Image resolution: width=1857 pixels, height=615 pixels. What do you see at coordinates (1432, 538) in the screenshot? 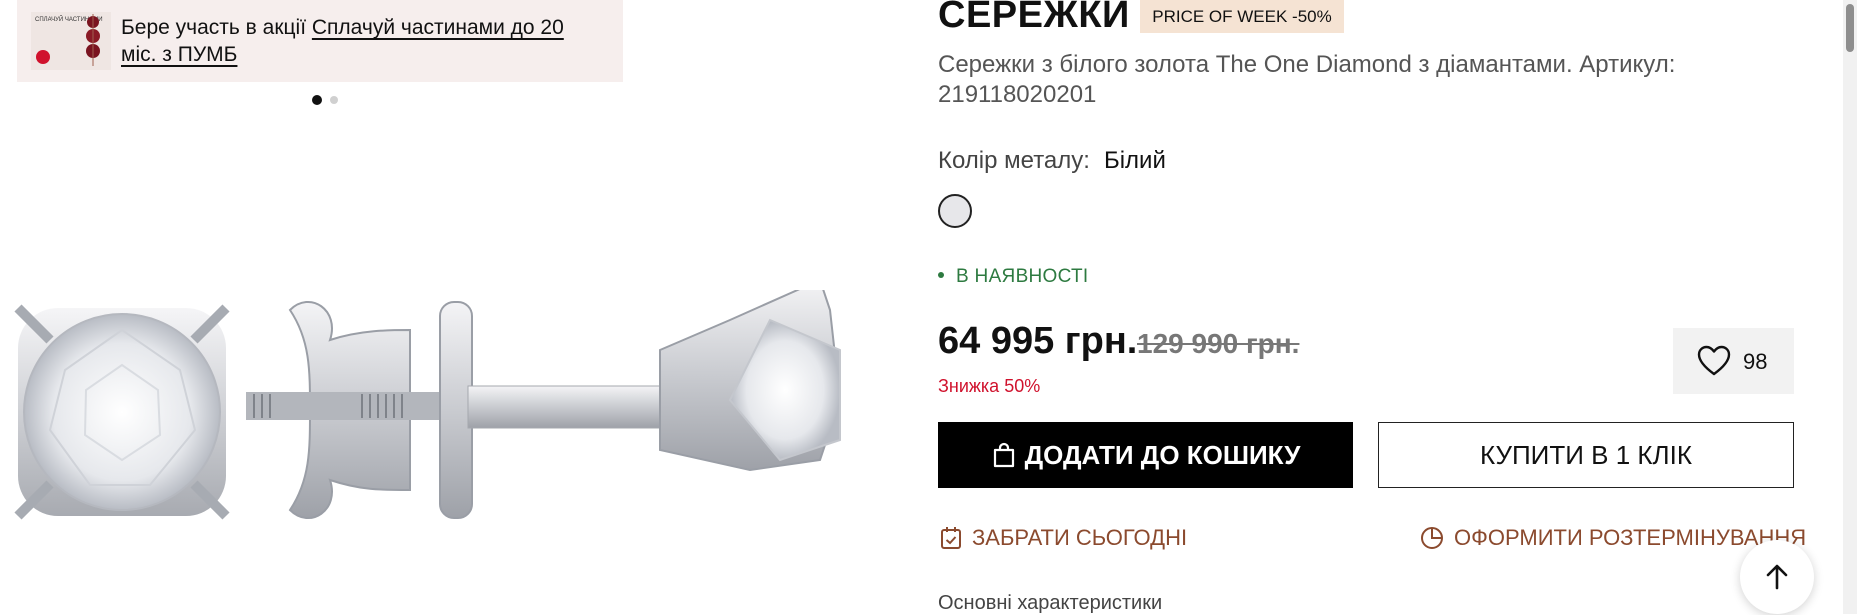
I see `pie-chart-icon` at bounding box center [1432, 538].